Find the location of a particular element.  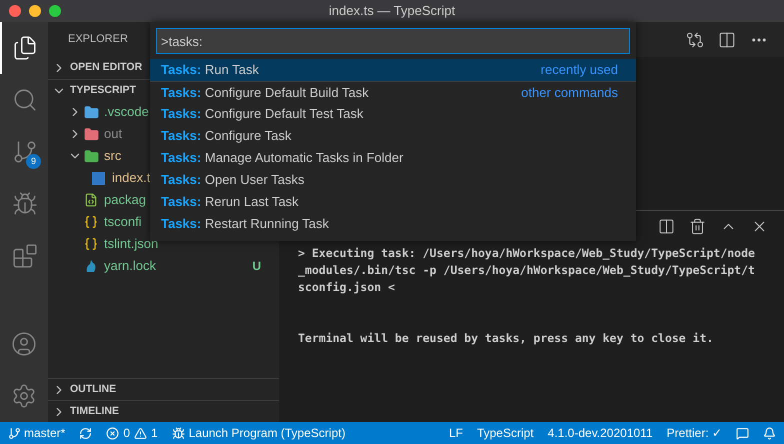

command-label: Tasks: Configure Default Test Task is located at coordinates (262, 114).